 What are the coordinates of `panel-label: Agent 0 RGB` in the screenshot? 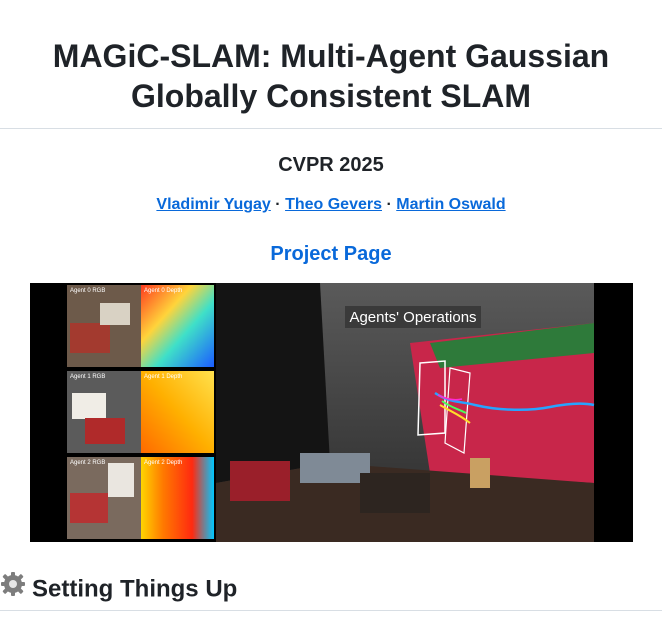 It's located at (87, 291).